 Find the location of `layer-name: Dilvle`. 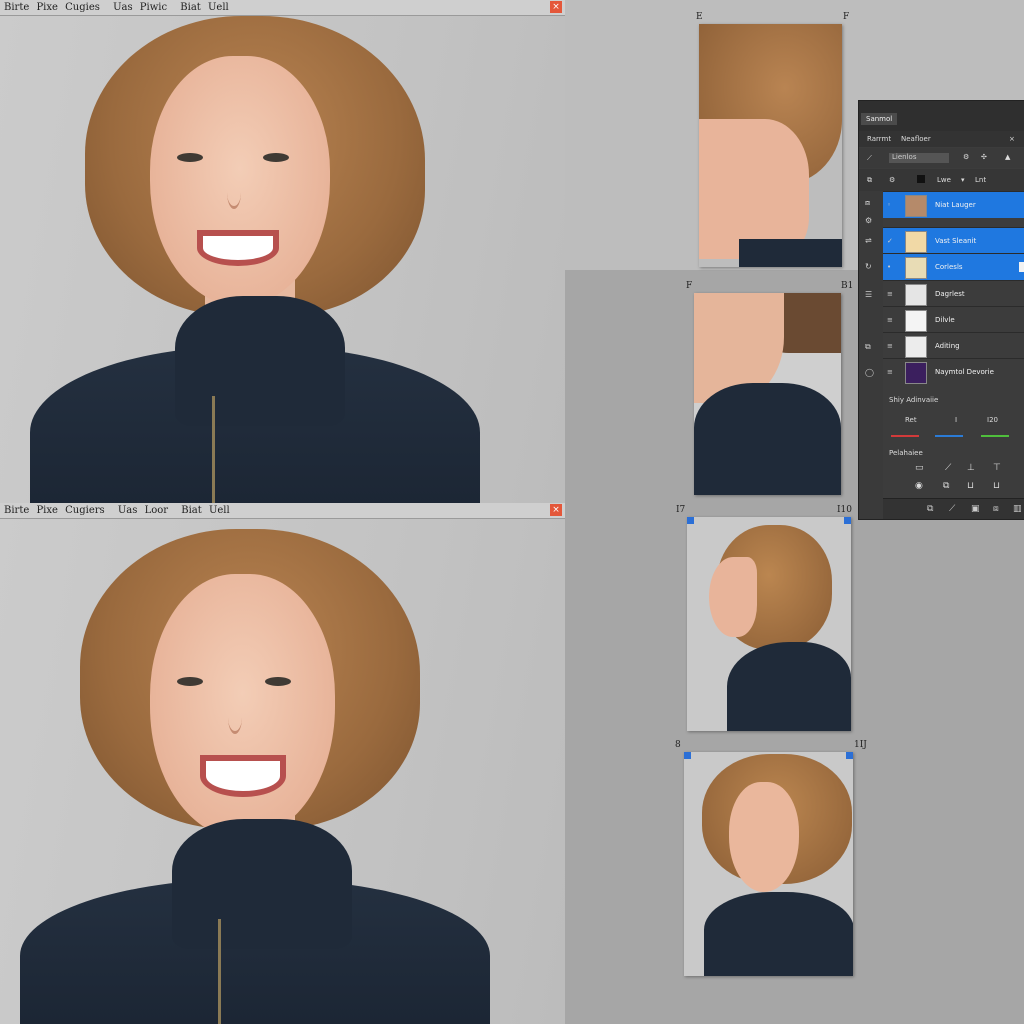

layer-name: Dilvle is located at coordinates (945, 320).